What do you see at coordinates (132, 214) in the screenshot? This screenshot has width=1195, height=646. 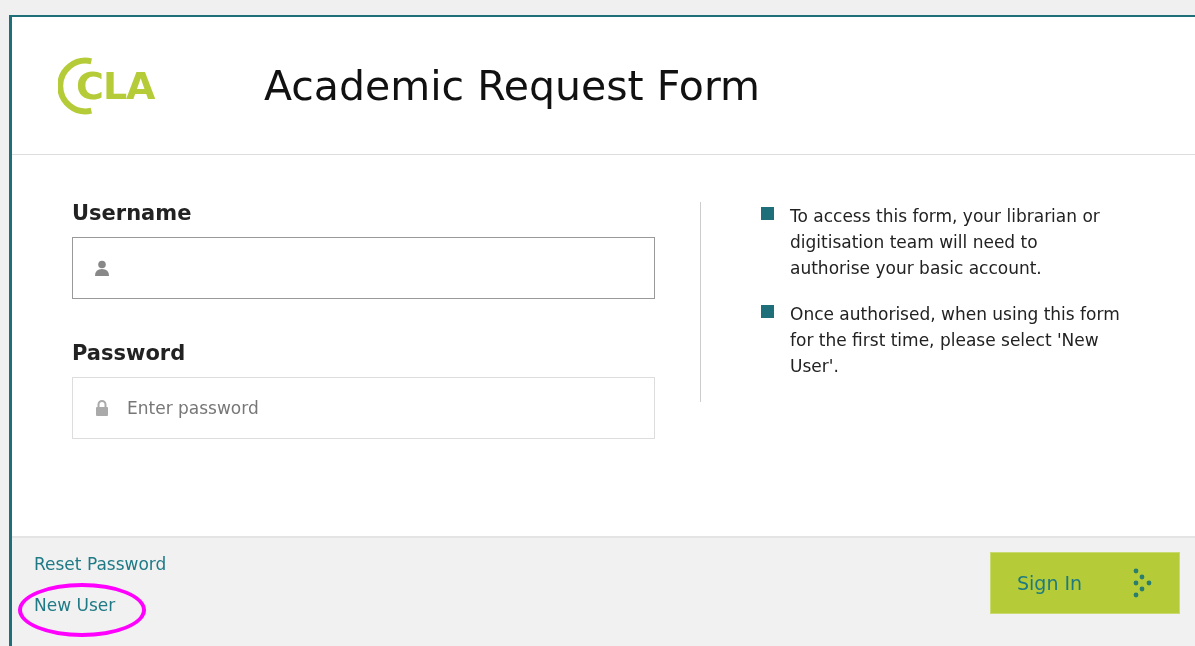 I see `field-label: Username` at bounding box center [132, 214].